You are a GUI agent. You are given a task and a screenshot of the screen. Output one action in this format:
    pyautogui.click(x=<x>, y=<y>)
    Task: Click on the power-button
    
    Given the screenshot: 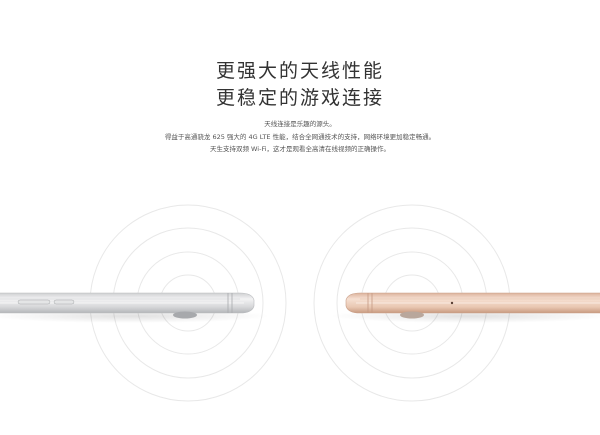 What is the action you would take?
    pyautogui.click(x=64, y=302)
    